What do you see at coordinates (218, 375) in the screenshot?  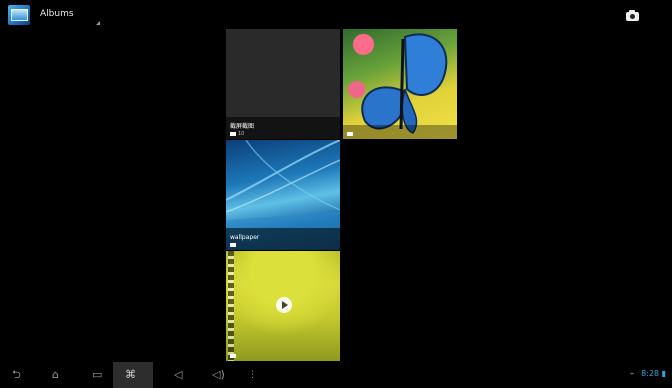 I see `volume-up-icon: ◁)` at bounding box center [218, 375].